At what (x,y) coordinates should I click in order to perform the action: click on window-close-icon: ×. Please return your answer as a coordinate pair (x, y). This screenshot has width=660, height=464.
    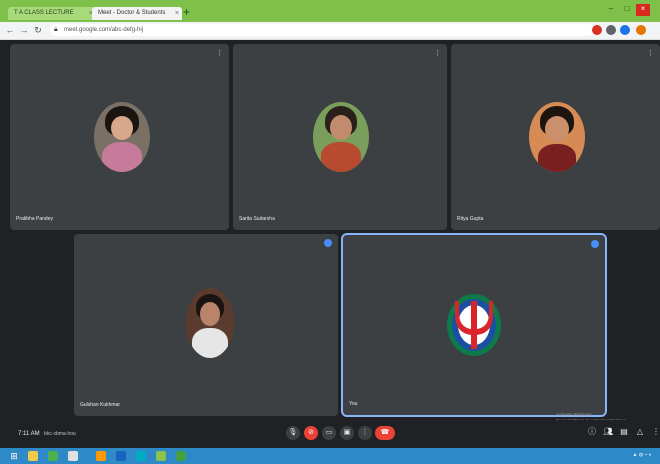
    Looking at the image, I should click on (643, 10).